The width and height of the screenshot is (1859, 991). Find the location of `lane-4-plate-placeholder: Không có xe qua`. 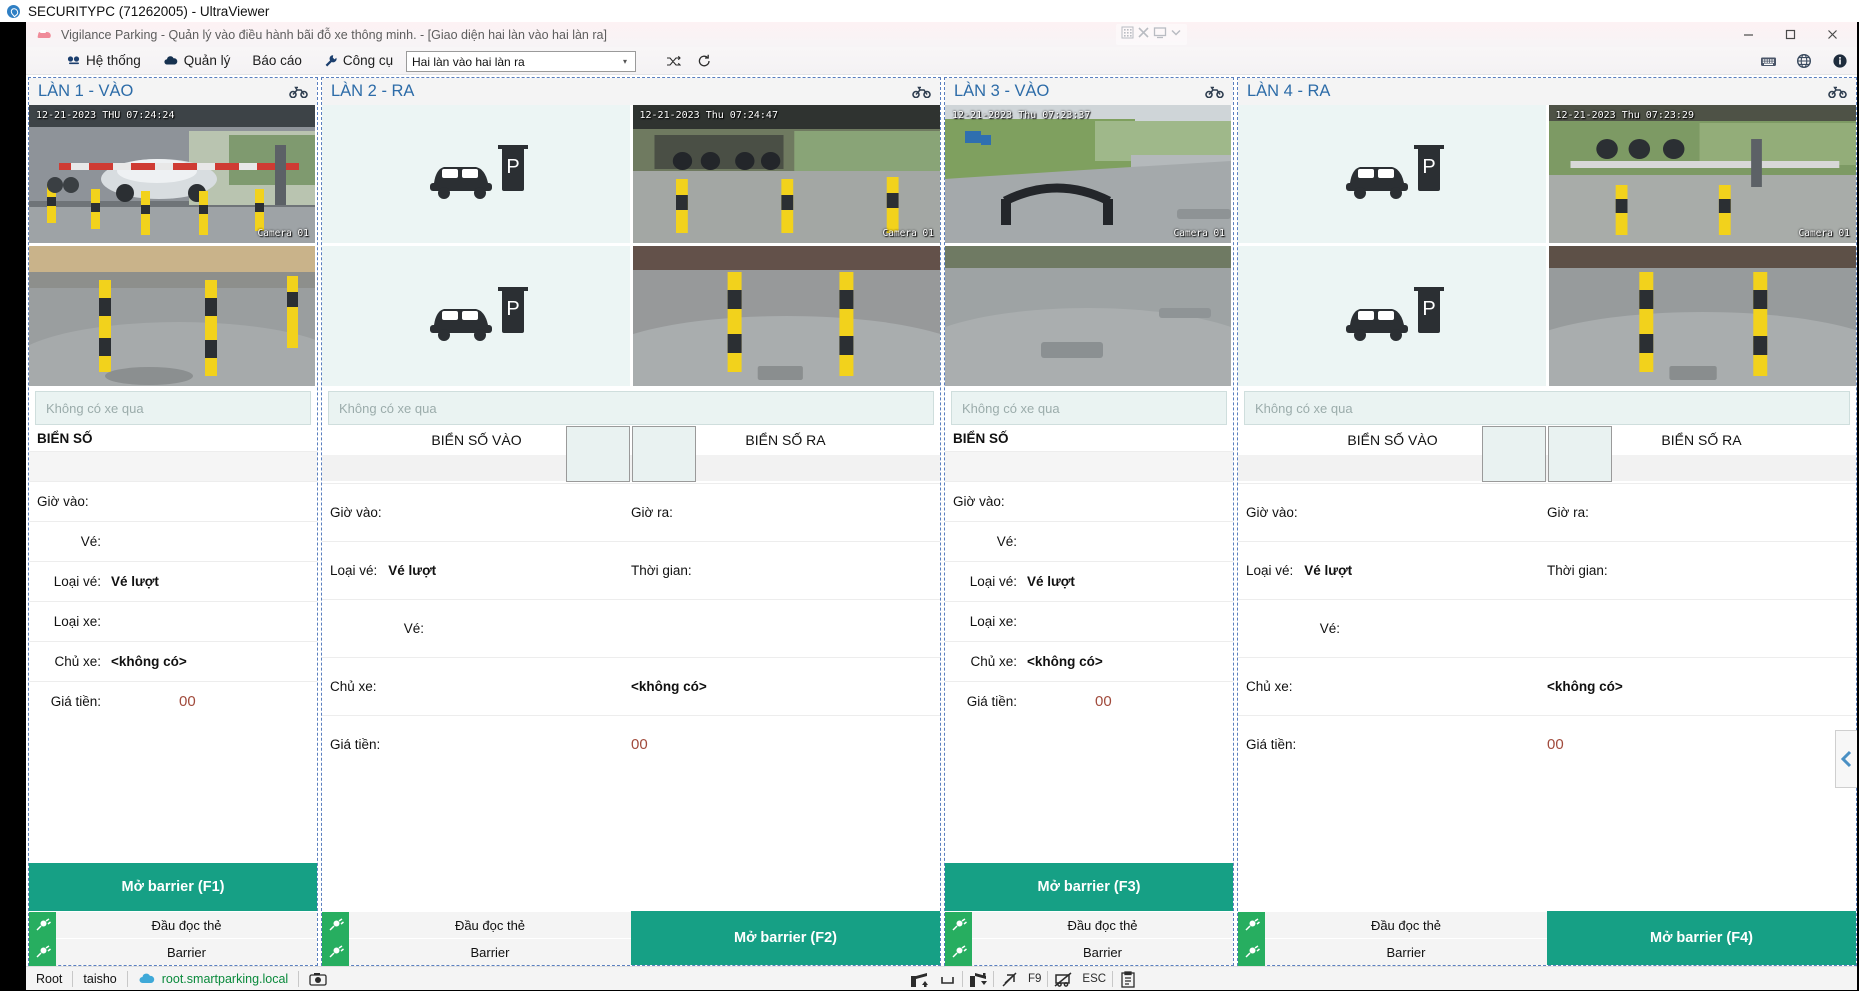

lane-4-plate-placeholder: Không có xe qua is located at coordinates (1547, 408).